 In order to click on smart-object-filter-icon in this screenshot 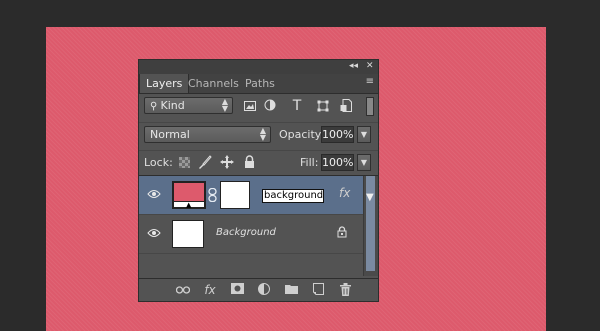, I will do `click(346, 106)`.